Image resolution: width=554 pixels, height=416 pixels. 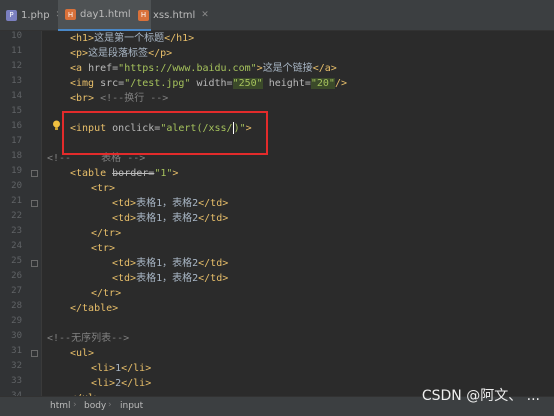 What do you see at coordinates (16, 261) in the screenshot?
I see `line-number: 25` at bounding box center [16, 261].